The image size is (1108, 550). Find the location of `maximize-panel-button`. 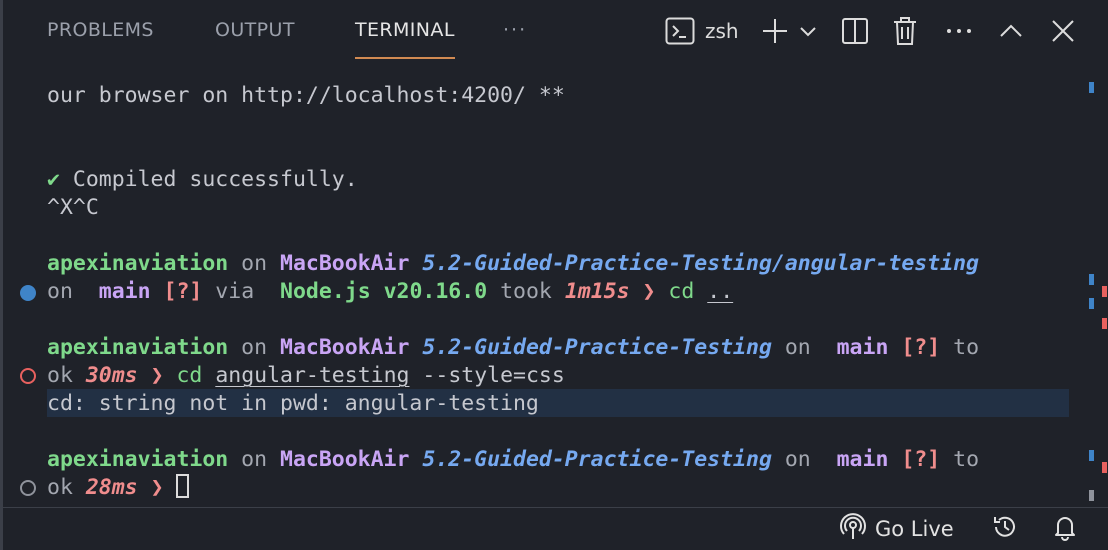

maximize-panel-button is located at coordinates (1011, 31).